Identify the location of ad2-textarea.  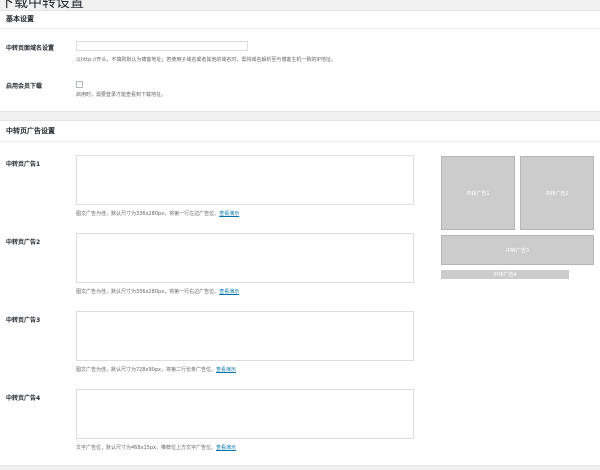
(245, 258).